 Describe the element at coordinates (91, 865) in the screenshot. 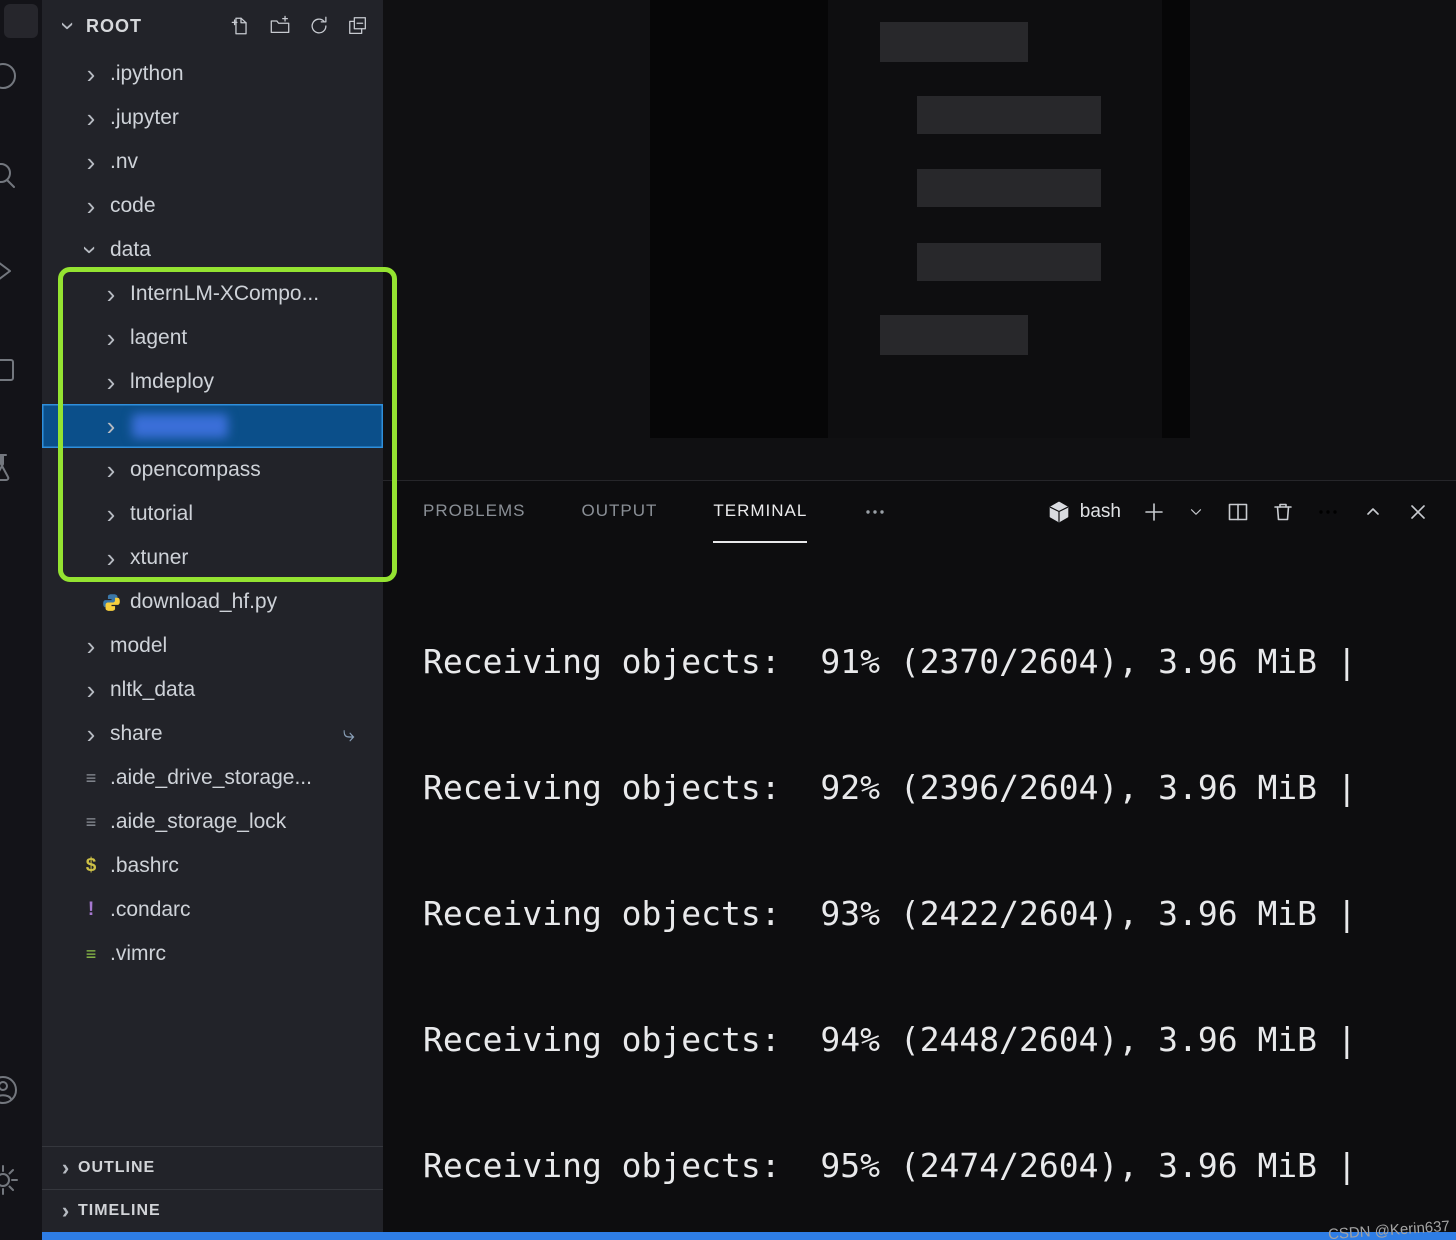

I see `shell-script-icon: $` at that location.